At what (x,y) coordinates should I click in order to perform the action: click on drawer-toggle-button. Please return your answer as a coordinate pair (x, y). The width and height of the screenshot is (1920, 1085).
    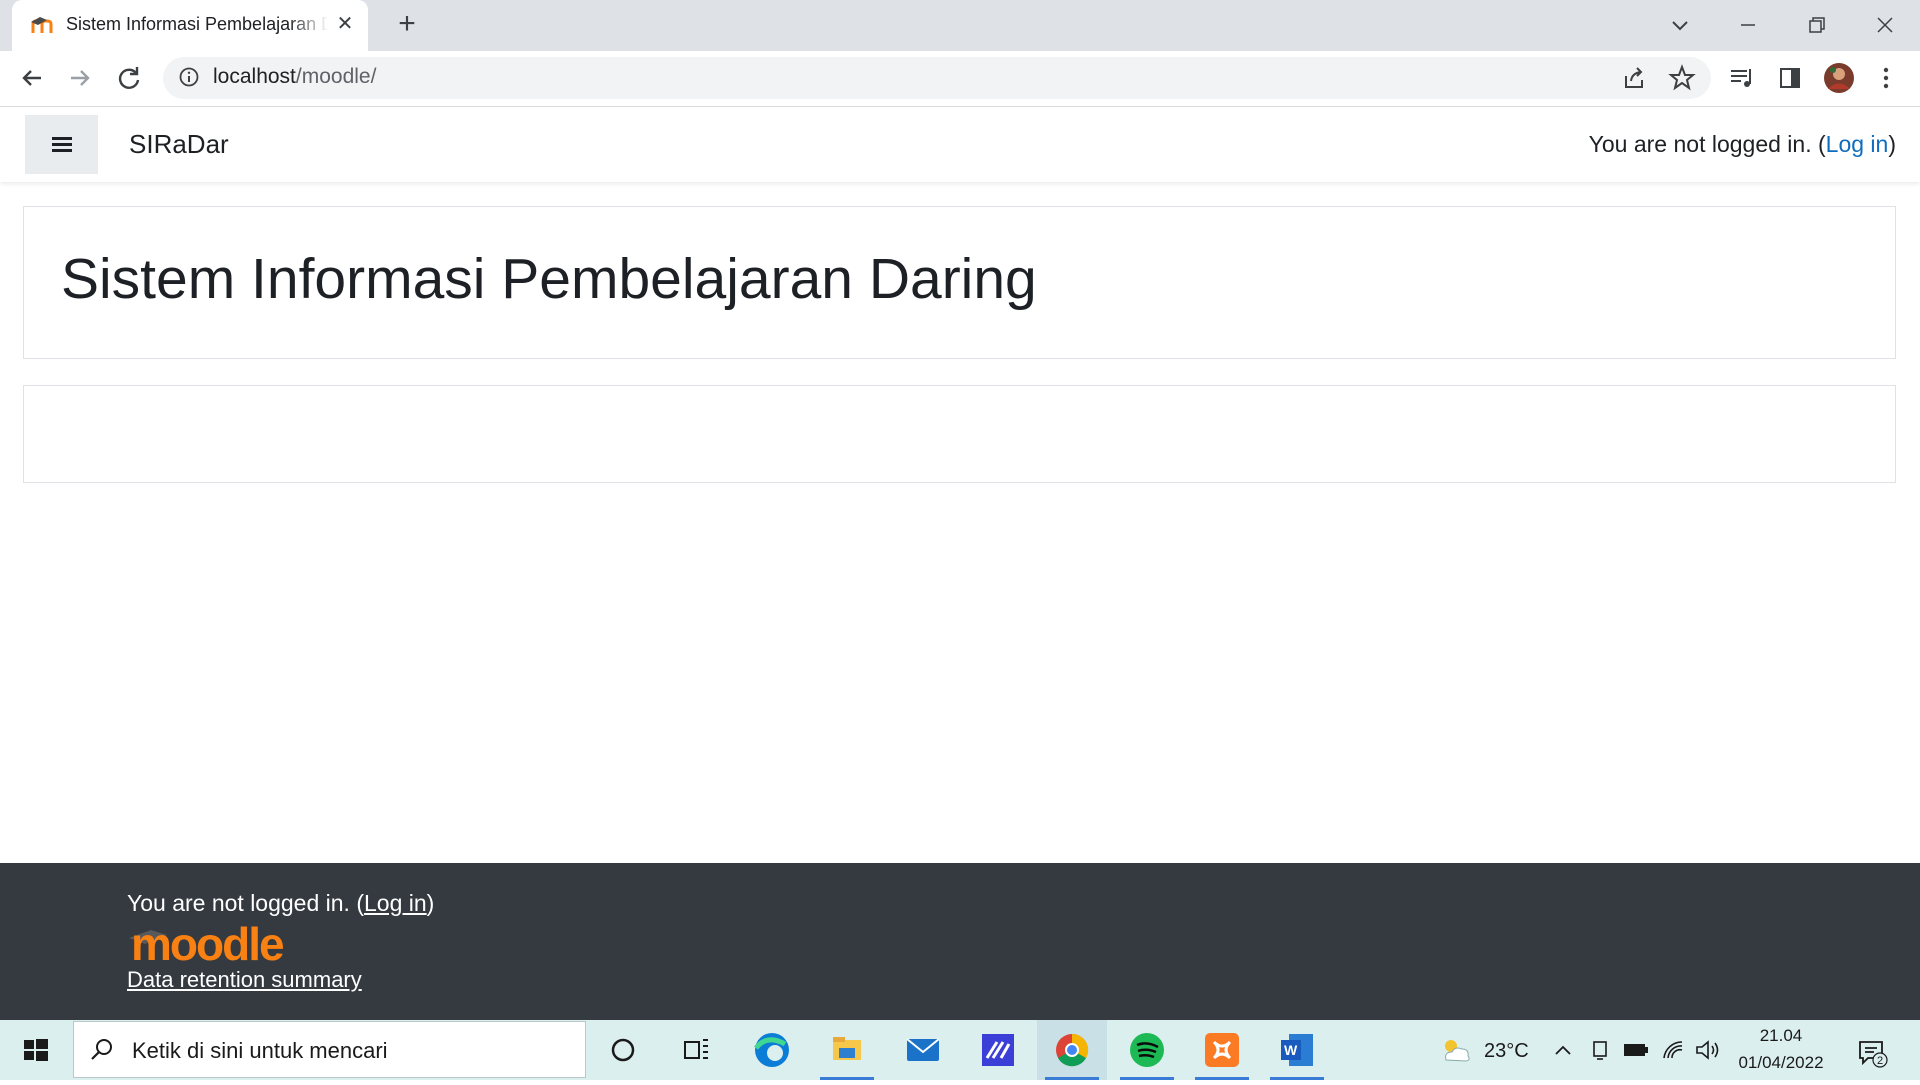
    Looking at the image, I should click on (61, 144).